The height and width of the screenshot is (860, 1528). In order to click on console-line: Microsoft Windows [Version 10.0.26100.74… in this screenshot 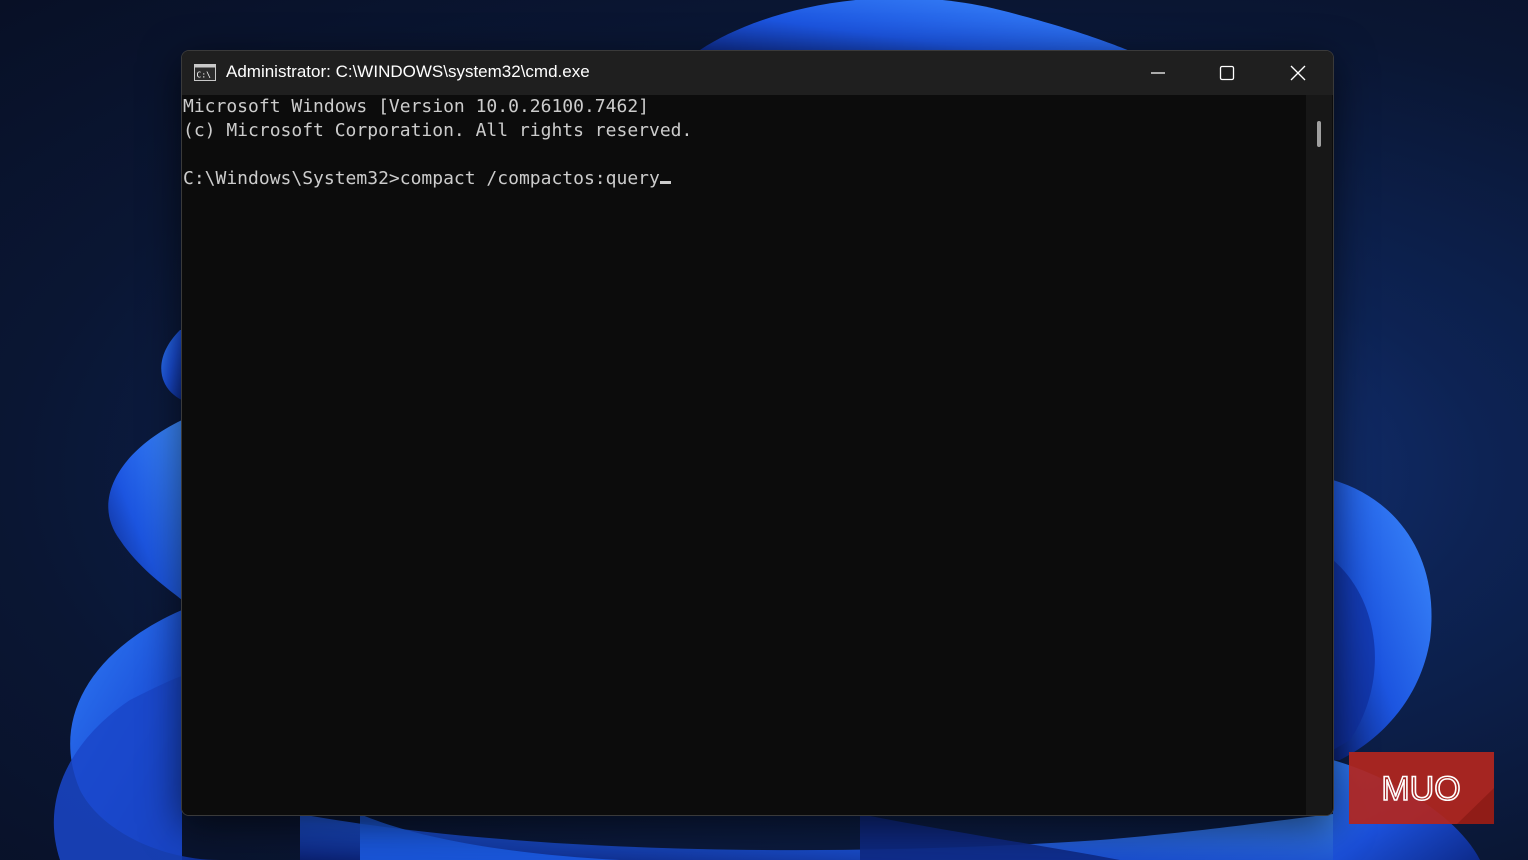, I will do `click(416, 106)`.